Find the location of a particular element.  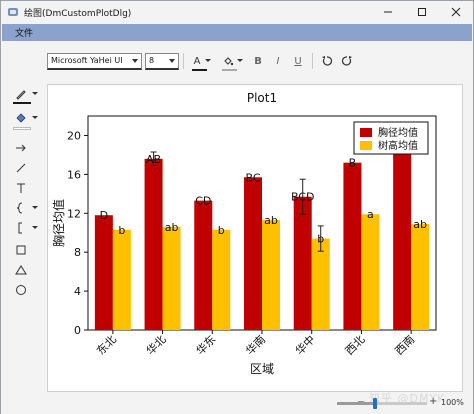

bracket-tool-button is located at coordinates (25, 228).